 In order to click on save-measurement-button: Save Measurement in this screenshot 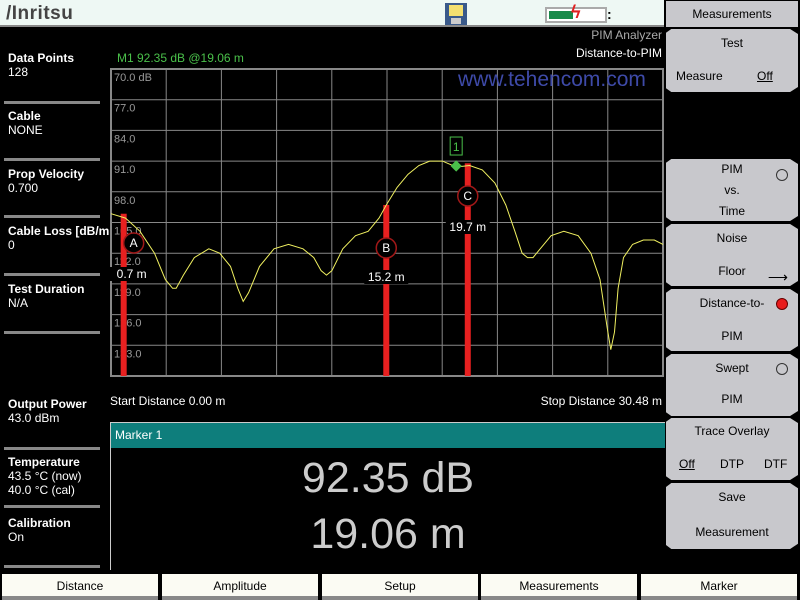, I will do `click(732, 516)`.